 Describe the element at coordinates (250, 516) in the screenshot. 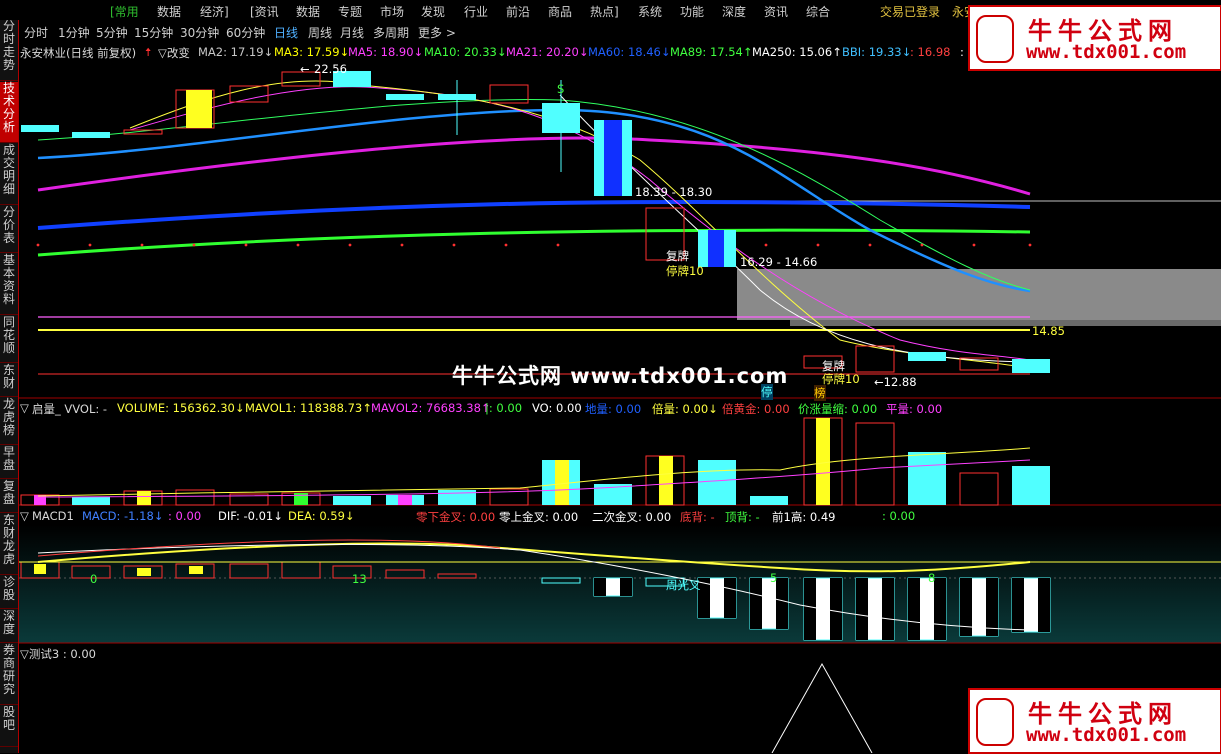

I see `legend-dif: DIF: -0.01↓` at that location.